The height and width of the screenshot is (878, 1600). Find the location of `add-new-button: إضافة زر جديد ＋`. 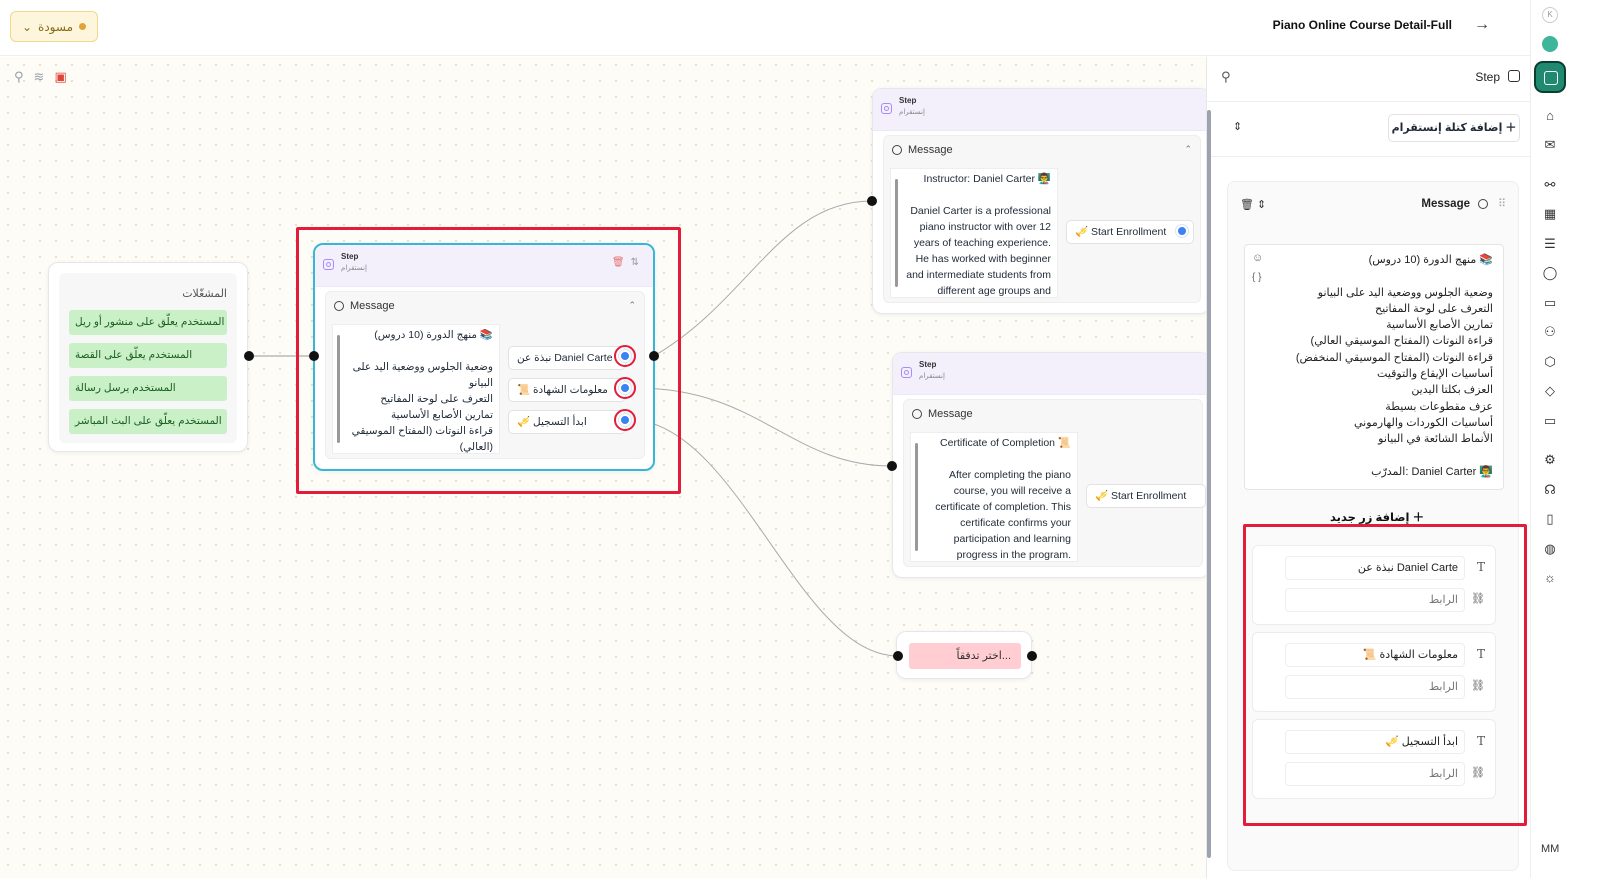

add-new-button: إضافة زر جديد ＋ is located at coordinates (1377, 517).